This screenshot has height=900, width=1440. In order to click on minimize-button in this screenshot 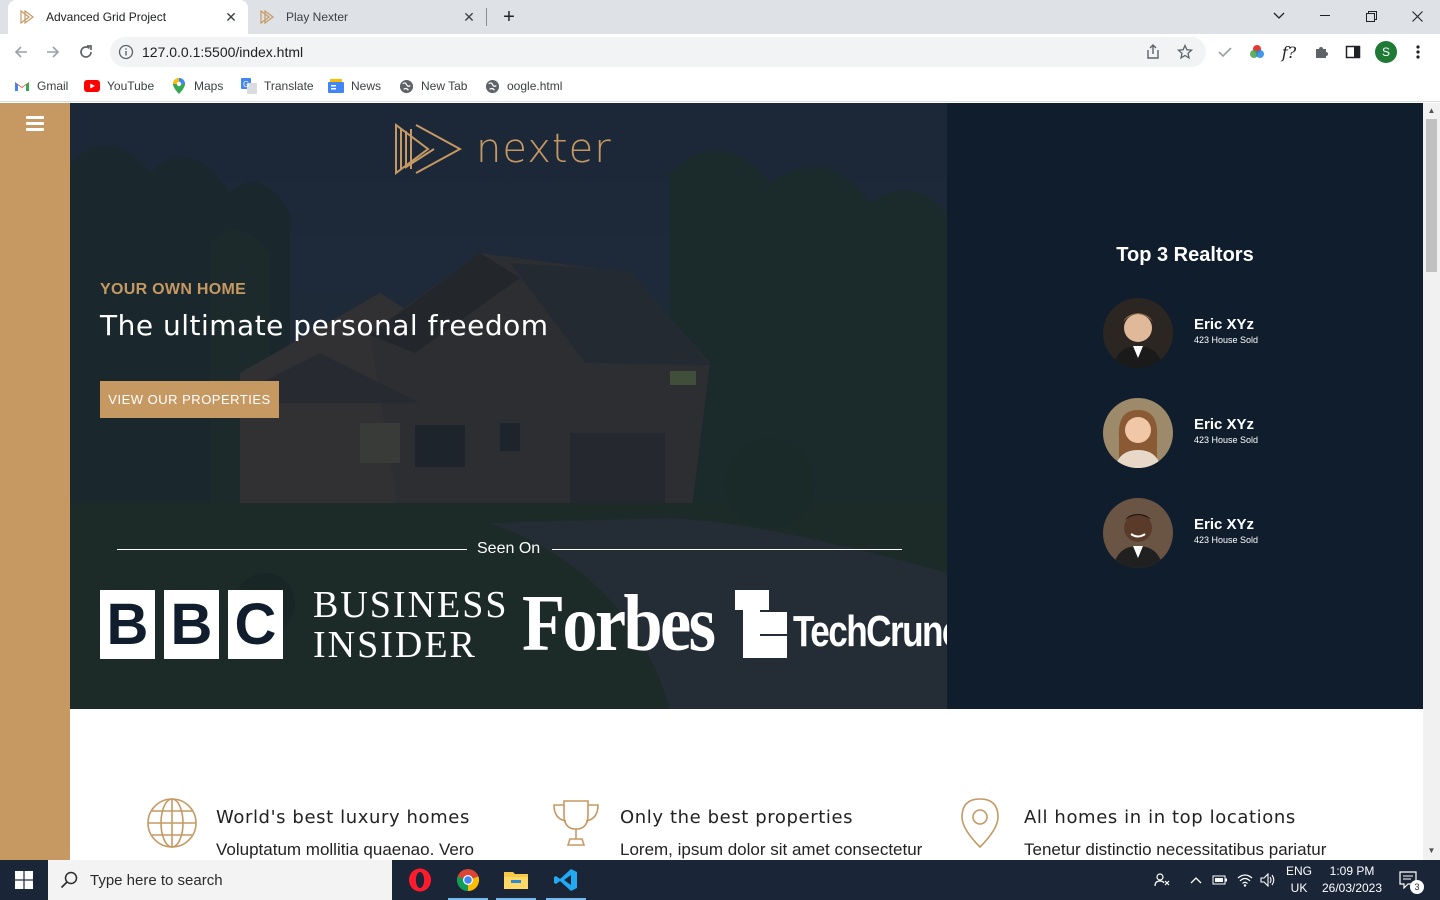, I will do `click(1325, 16)`.